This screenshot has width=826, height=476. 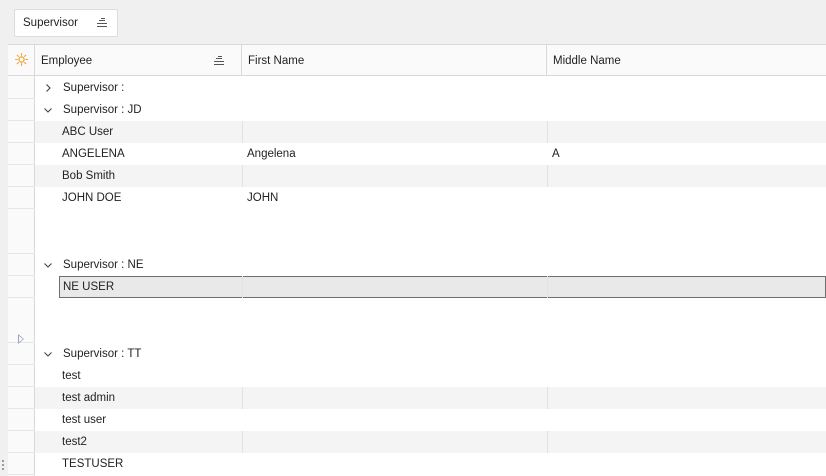 I want to click on cell-employee: TESTUSER, so click(x=152, y=464).